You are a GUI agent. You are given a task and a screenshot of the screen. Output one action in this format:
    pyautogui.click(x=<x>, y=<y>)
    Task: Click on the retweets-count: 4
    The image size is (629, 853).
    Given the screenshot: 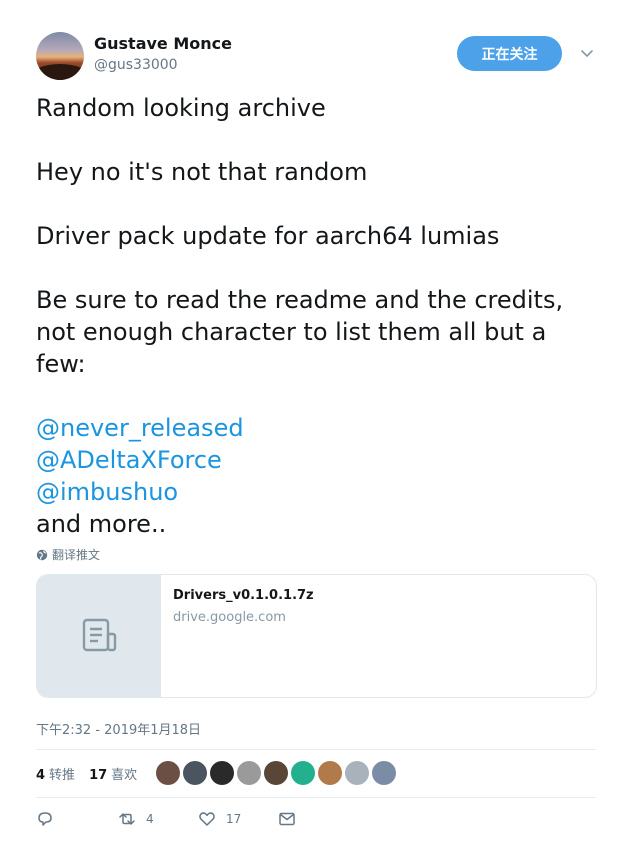 What is the action you would take?
    pyautogui.click(x=41, y=775)
    